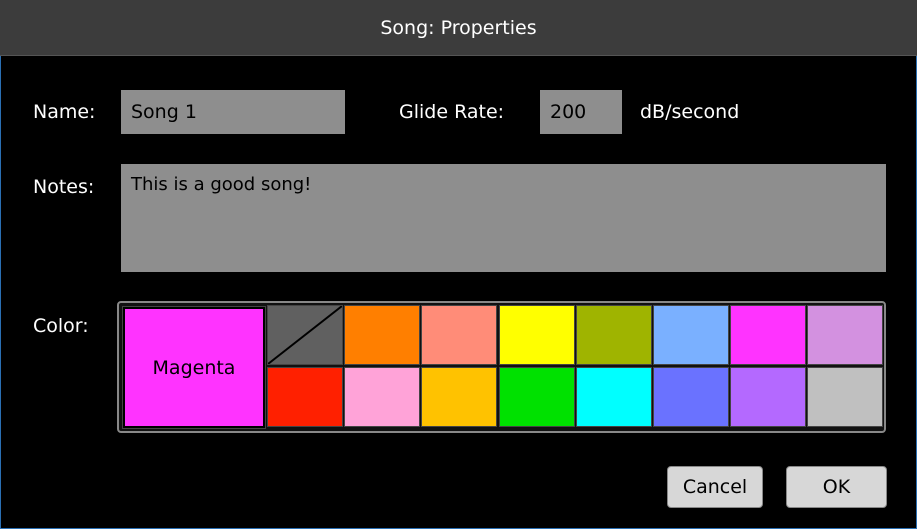 This screenshot has height=529, width=917. What do you see at coordinates (64, 112) in the screenshot?
I see `name-label: Name:` at bounding box center [64, 112].